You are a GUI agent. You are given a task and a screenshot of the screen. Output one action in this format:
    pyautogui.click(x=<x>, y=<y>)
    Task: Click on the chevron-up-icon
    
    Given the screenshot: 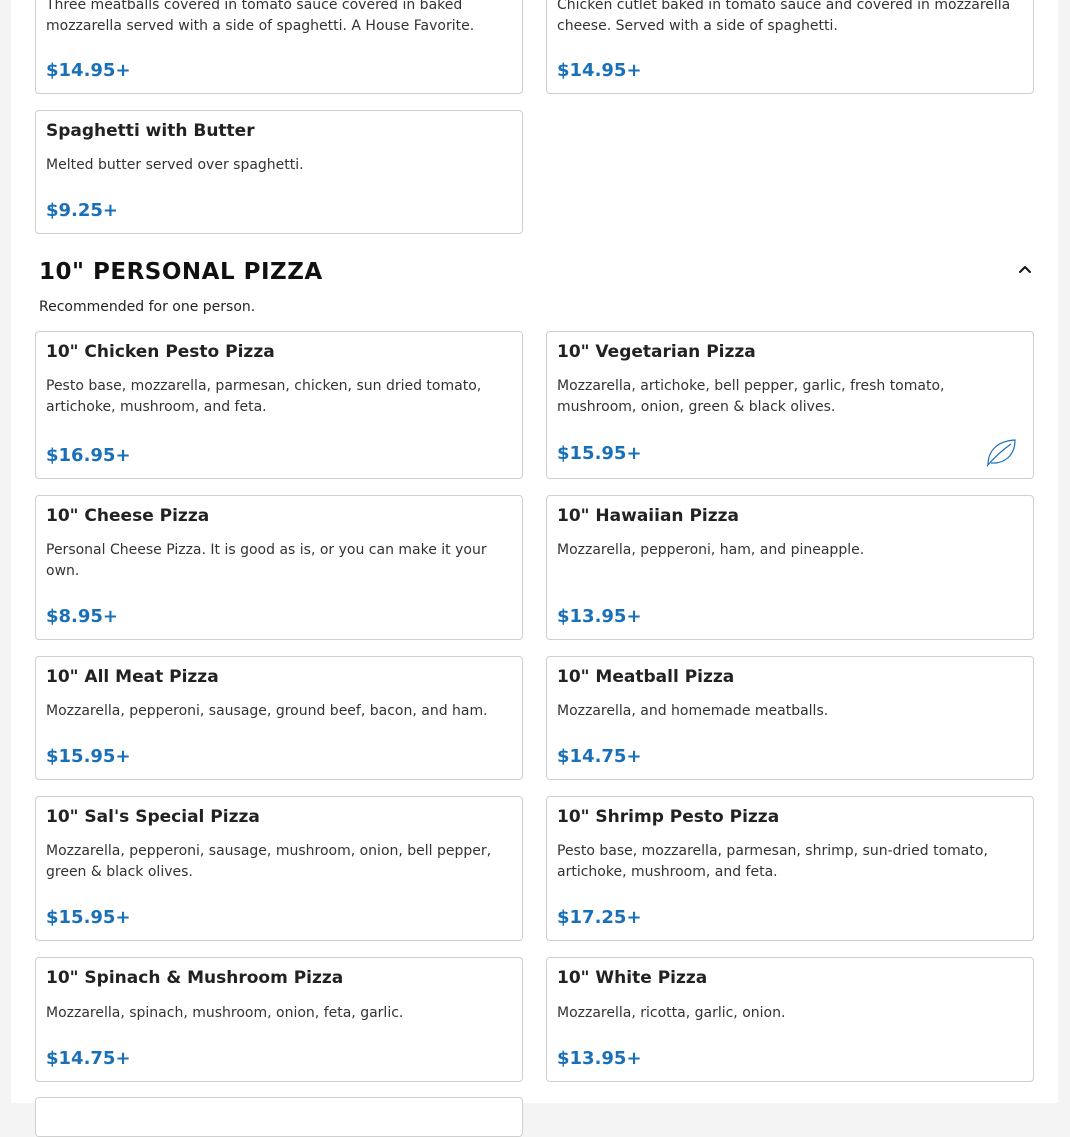 What is the action you would take?
    pyautogui.click(x=1025, y=269)
    